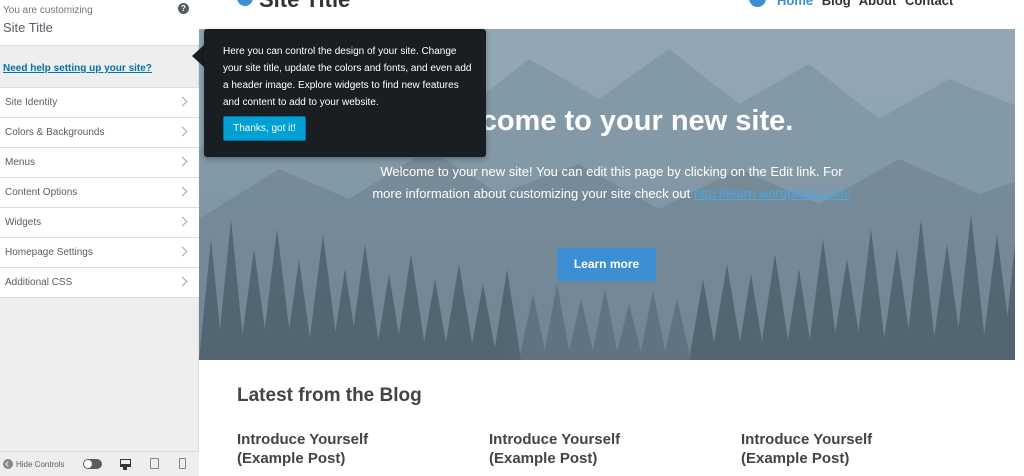 The image size is (1024, 476). I want to click on nav-home: Home, so click(795, 4).